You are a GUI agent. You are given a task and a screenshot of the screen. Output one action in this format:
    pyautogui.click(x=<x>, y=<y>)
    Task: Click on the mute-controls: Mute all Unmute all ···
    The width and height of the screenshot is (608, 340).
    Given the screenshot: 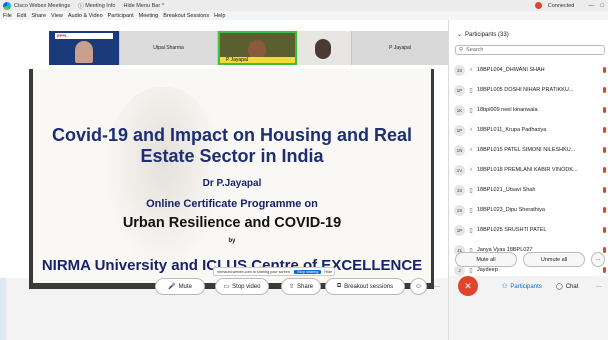 What is the action you would take?
    pyautogui.click(x=530, y=259)
    